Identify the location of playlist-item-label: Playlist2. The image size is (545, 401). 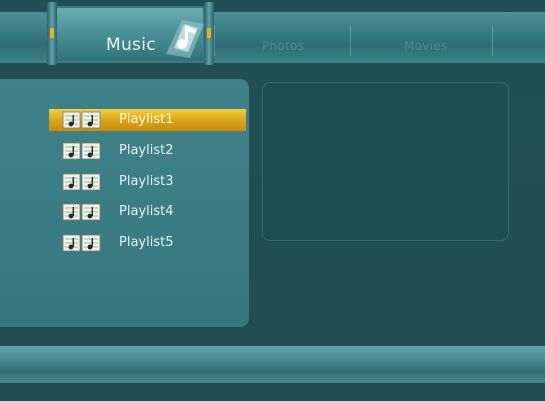
(146, 150).